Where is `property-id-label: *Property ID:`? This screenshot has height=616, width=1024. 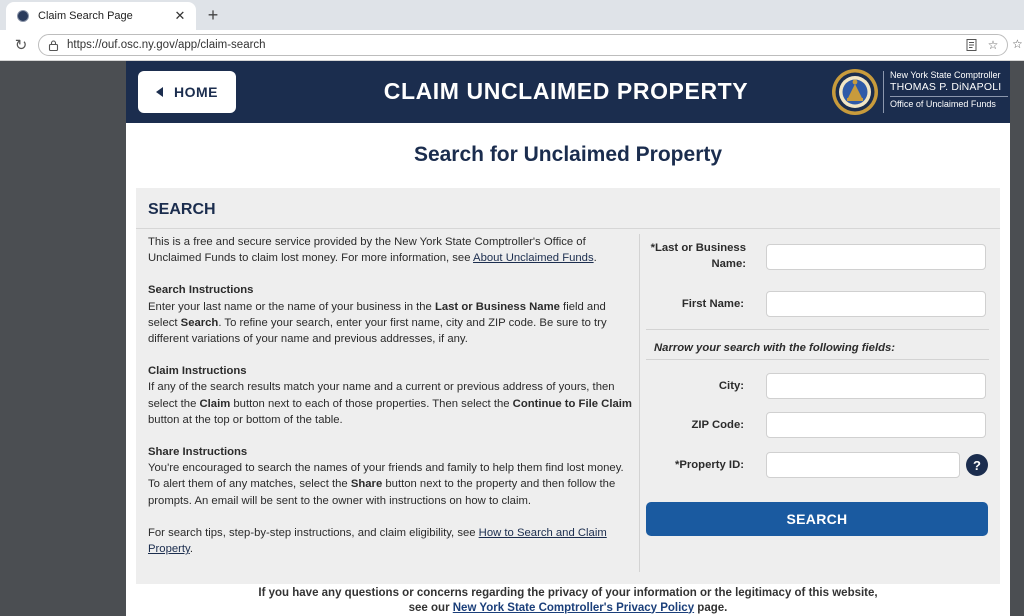
property-id-label: *Property ID: is located at coordinates (709, 465).